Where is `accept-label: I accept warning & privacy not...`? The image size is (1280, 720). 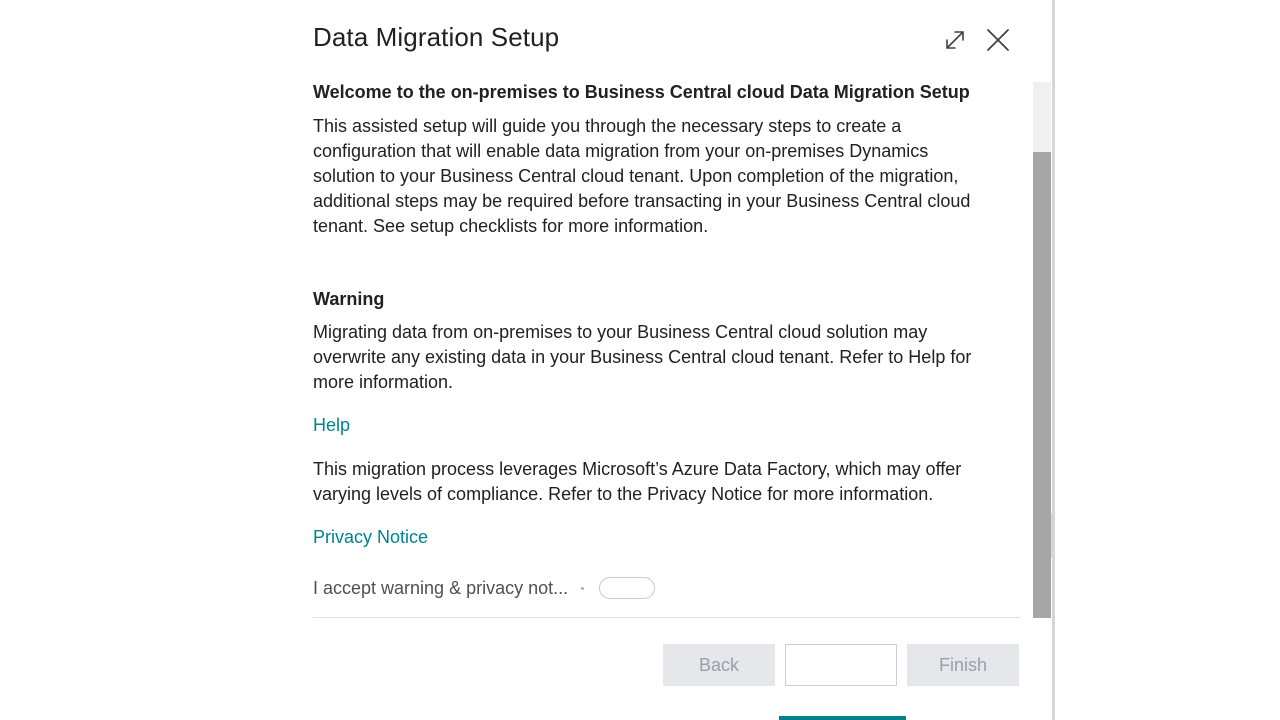
accept-label: I accept warning & privacy not... is located at coordinates (441, 587).